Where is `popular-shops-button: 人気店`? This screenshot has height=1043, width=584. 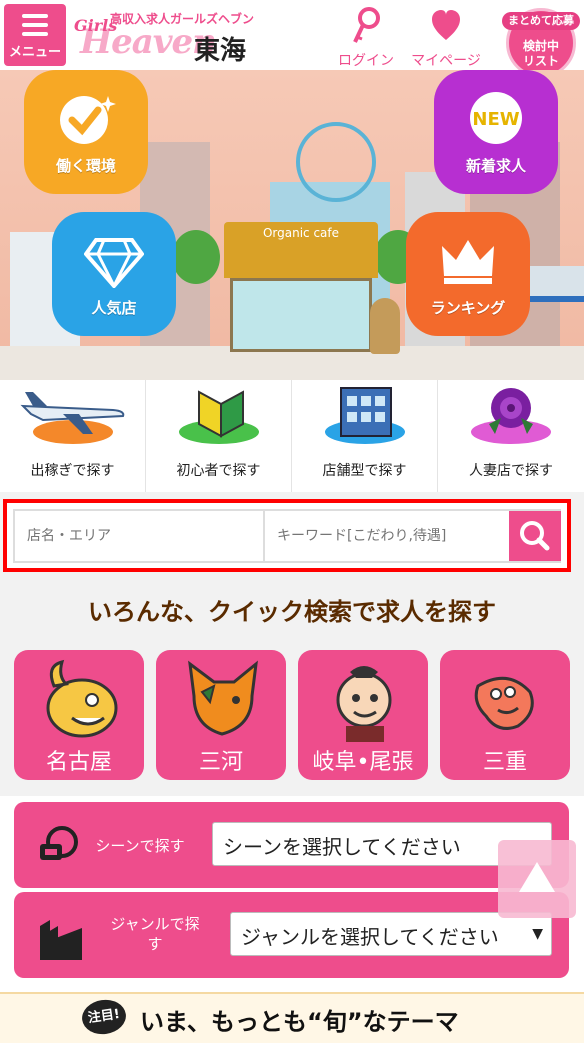 popular-shops-button: 人気店 is located at coordinates (114, 274).